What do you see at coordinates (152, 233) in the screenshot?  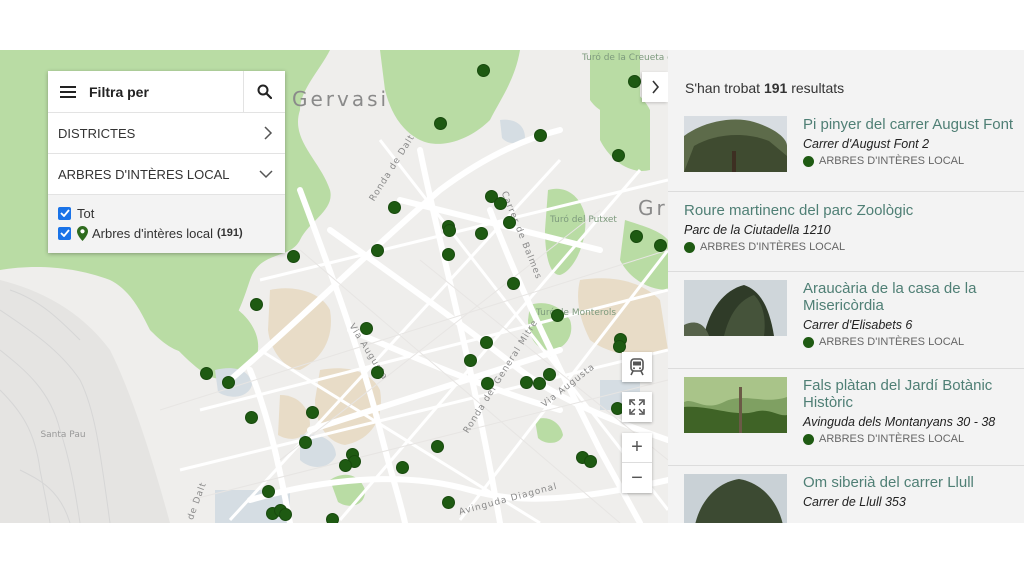 I see `checkbox-label: Arbres d'intères local` at bounding box center [152, 233].